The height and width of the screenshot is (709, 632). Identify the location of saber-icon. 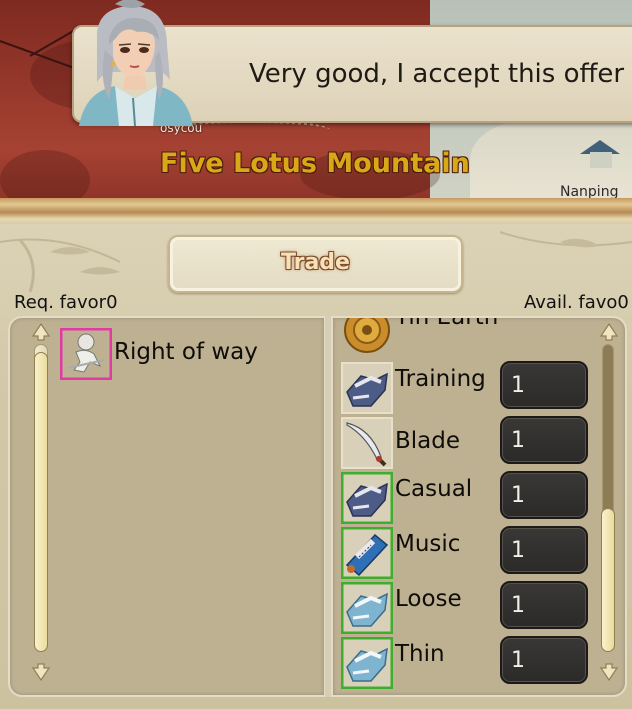
(367, 443).